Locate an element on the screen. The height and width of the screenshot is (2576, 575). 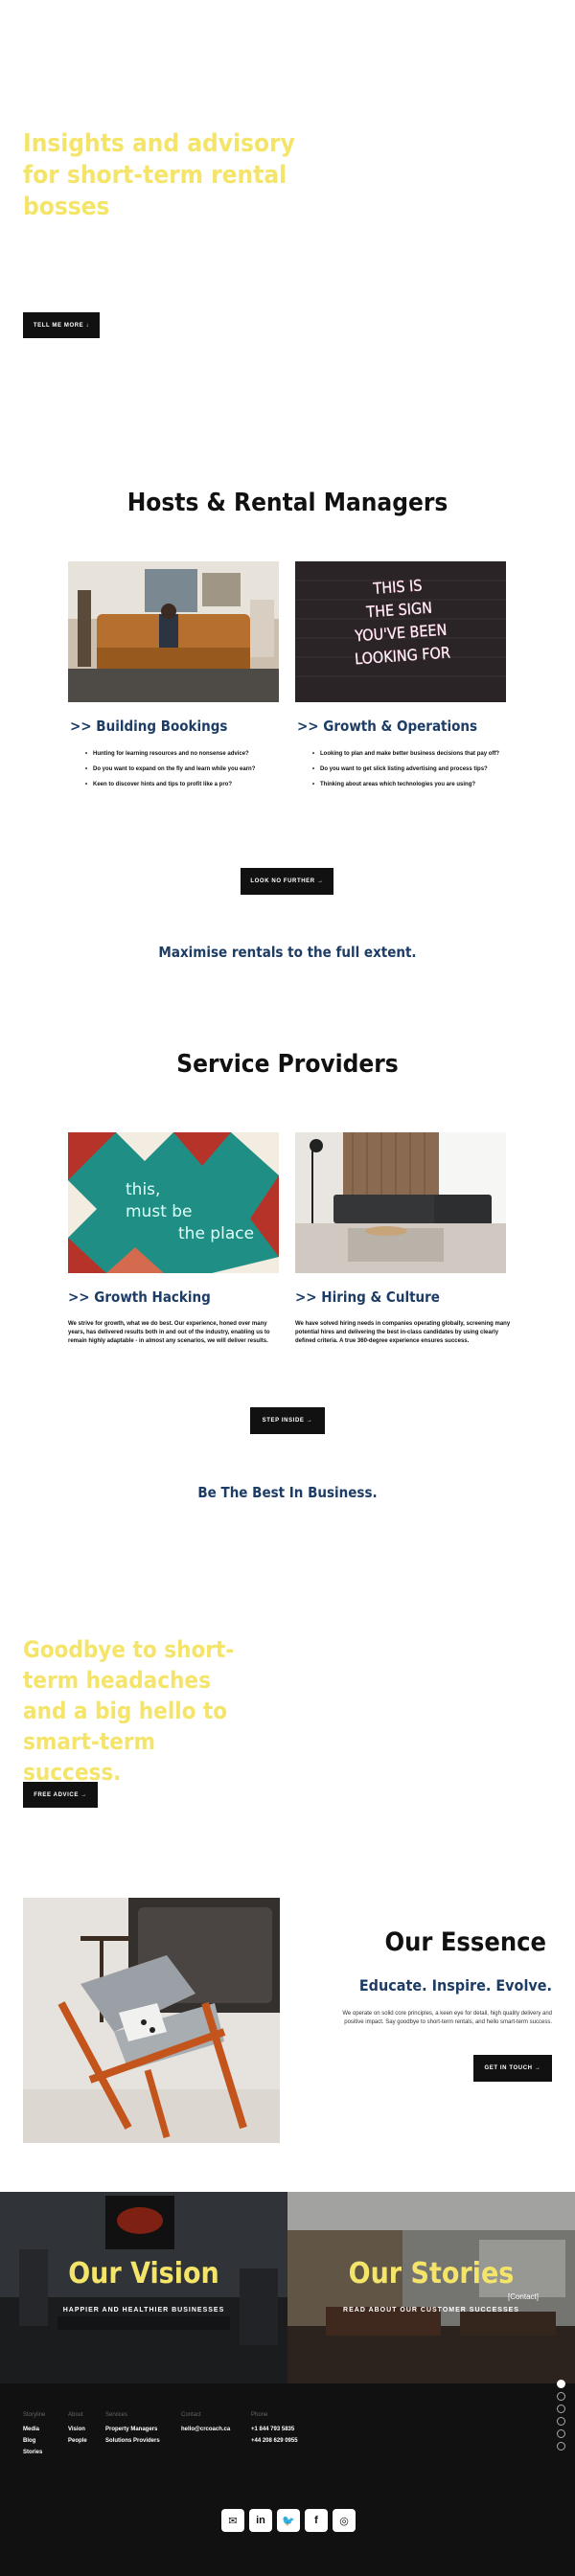
svg-text: this, is located at coordinates (143, 1189).